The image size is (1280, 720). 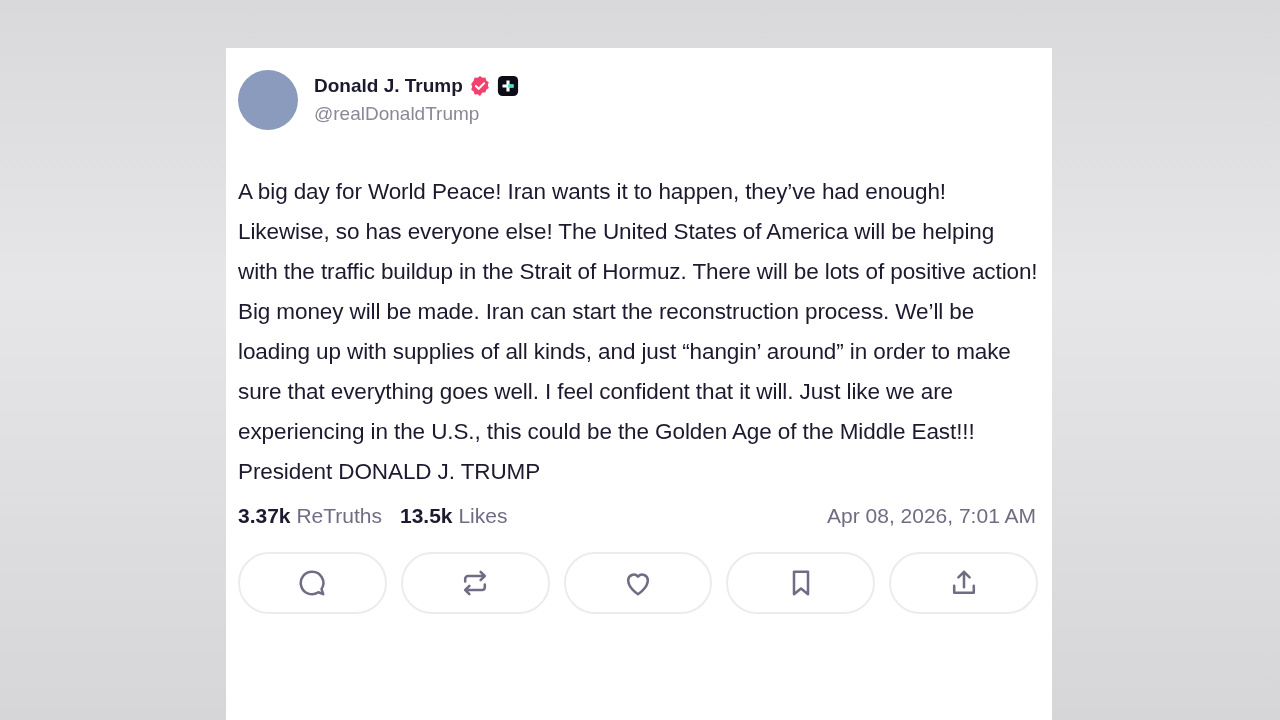 I want to click on retruths-count: 3.37k ReTruths, so click(x=310, y=516).